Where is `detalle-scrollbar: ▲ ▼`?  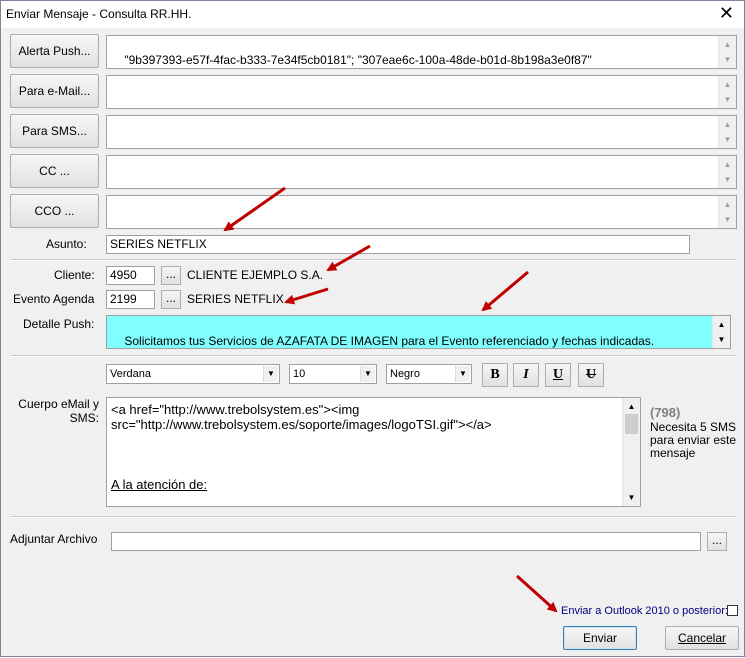 detalle-scrollbar: ▲ ▼ is located at coordinates (721, 332).